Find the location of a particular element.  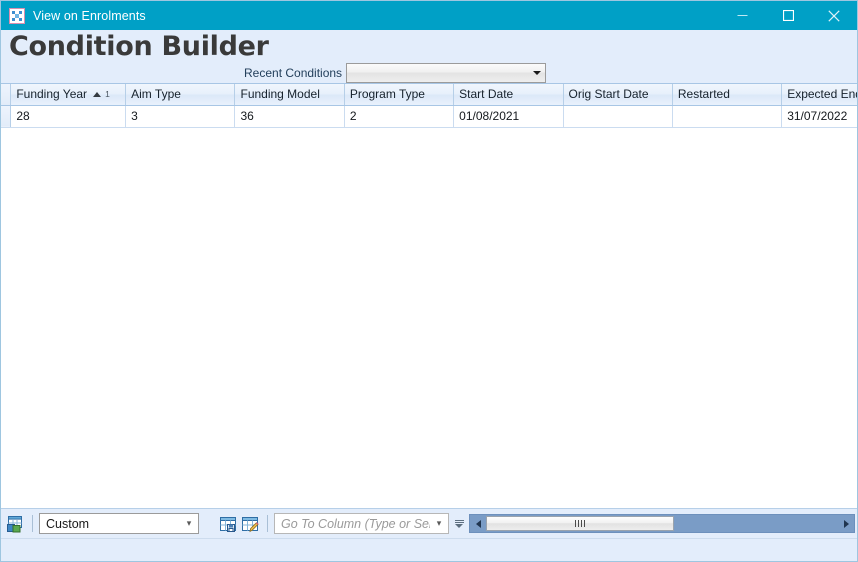

export-to-excel-icon is located at coordinates (15, 523).